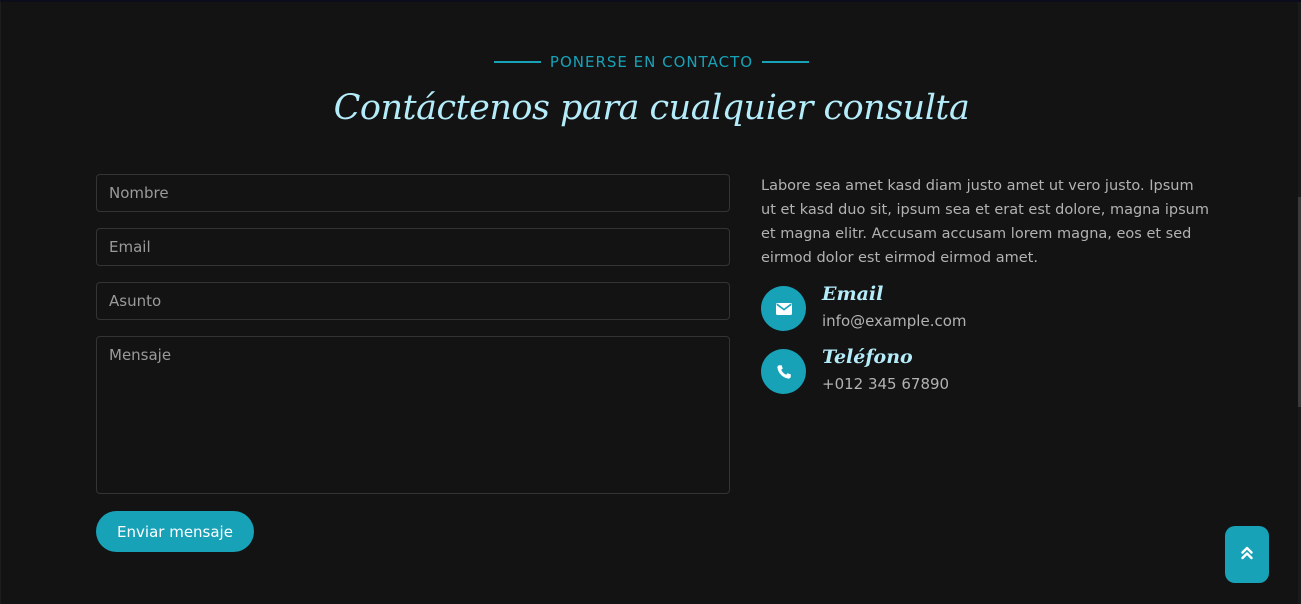 This screenshot has height=604, width=1301. I want to click on phone-contact: Teléfono +012 345 67890, so click(986, 370).